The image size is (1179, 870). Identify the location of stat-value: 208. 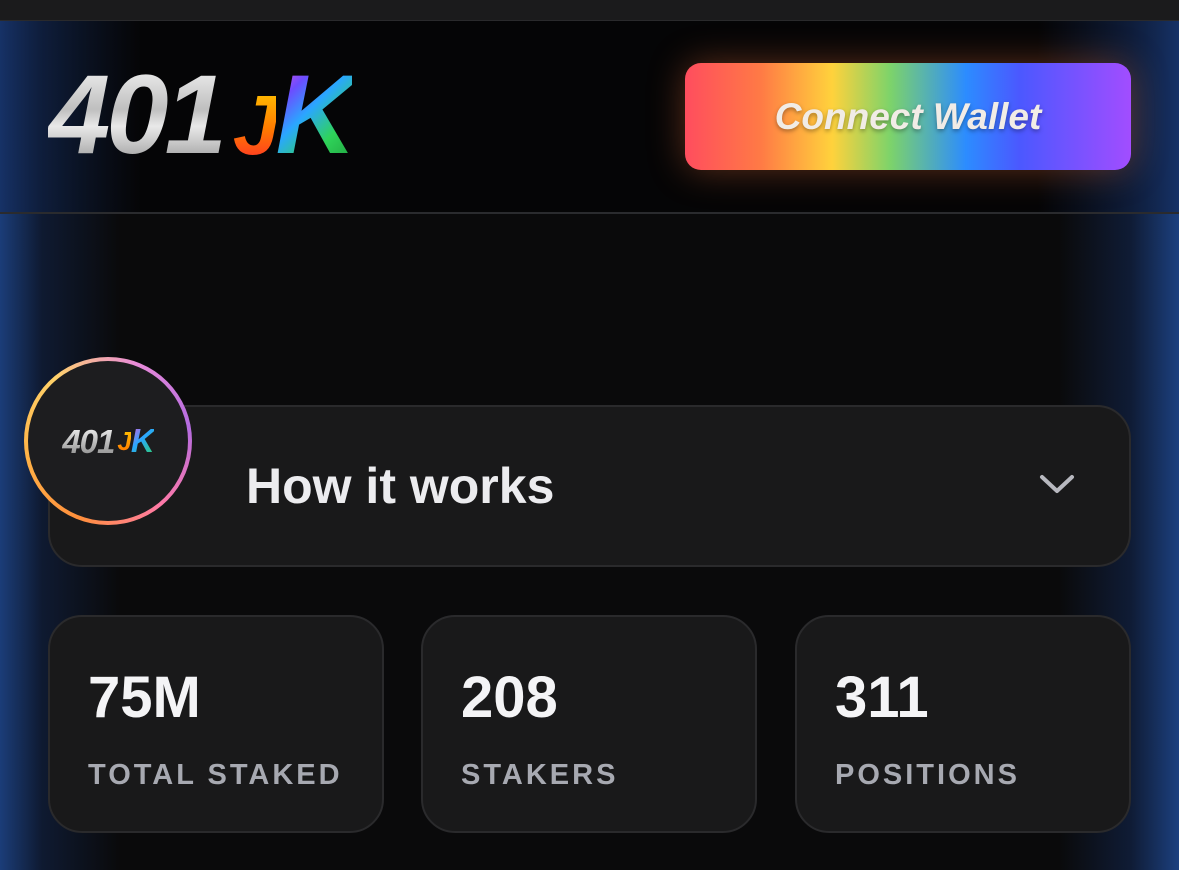
(509, 697).